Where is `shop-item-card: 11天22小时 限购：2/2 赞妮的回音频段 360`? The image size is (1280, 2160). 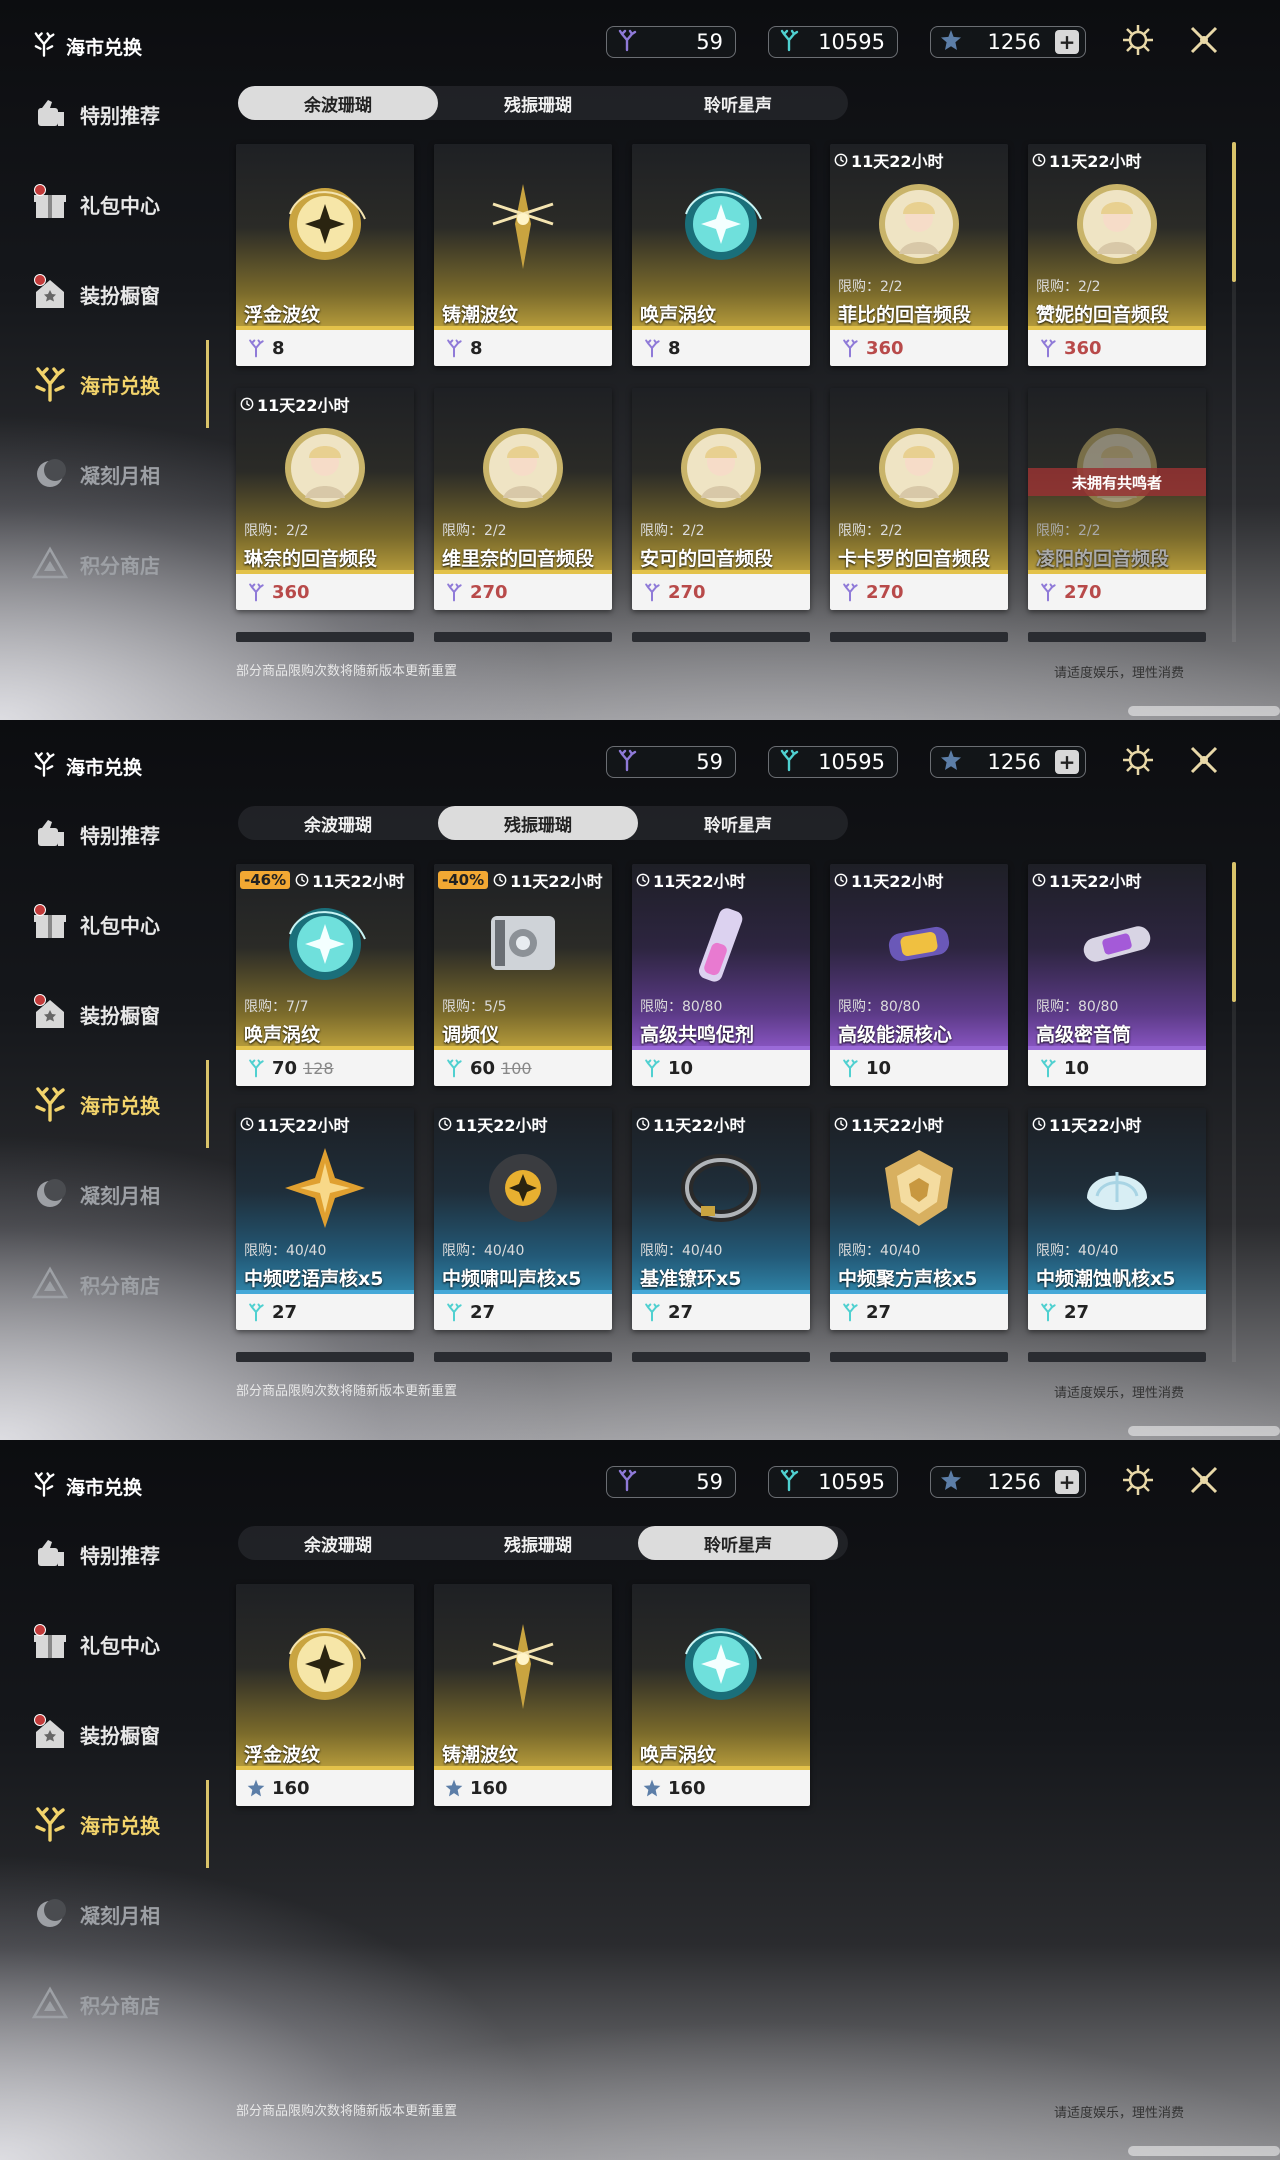 shop-item-card: 11天22小时 限购：2/2 赞妮的回音频段 360 is located at coordinates (1117, 255).